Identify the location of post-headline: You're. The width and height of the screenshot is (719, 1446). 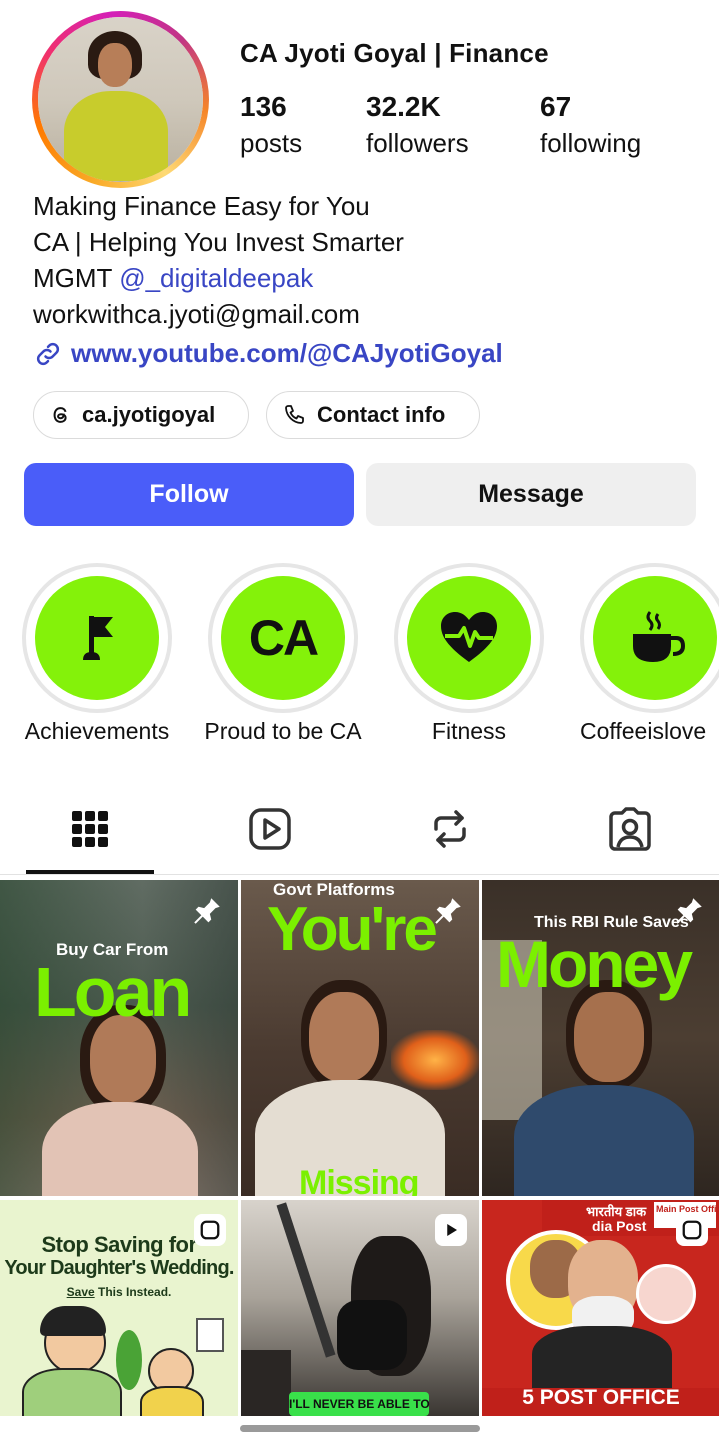
(352, 929).